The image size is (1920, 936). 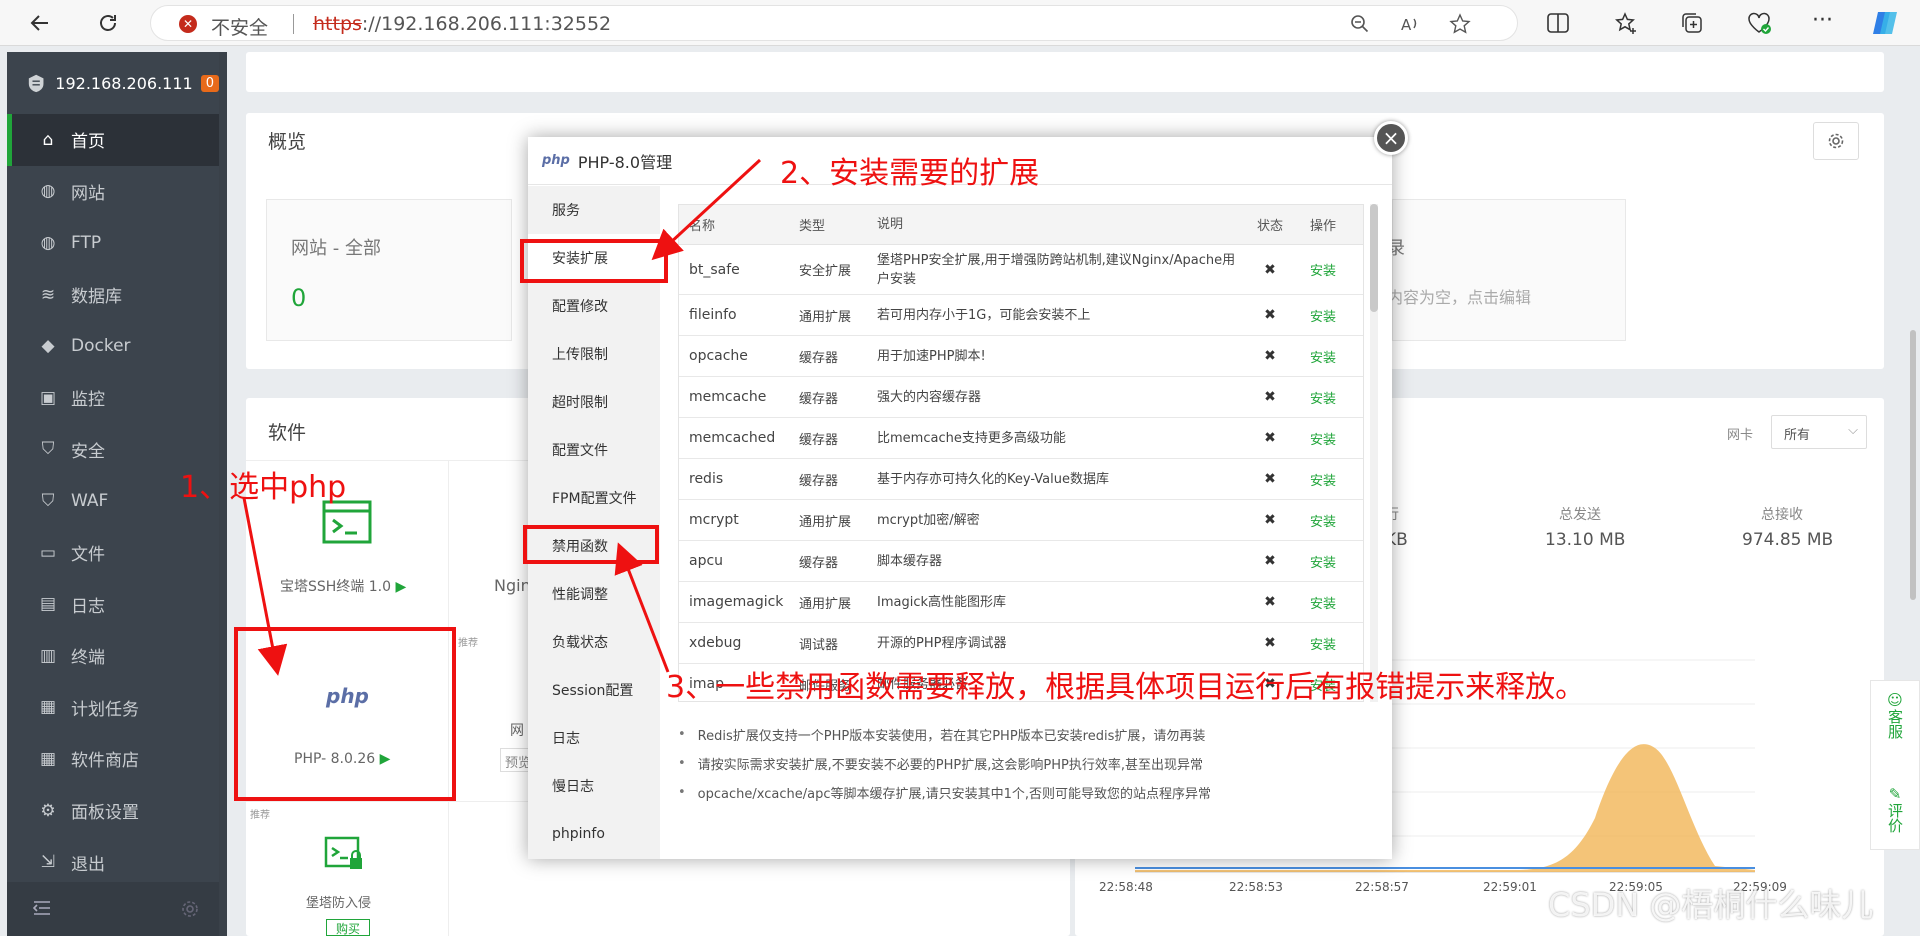 What do you see at coordinates (502, 417) in the screenshot?
I see `annotation-arrows` at bounding box center [502, 417].